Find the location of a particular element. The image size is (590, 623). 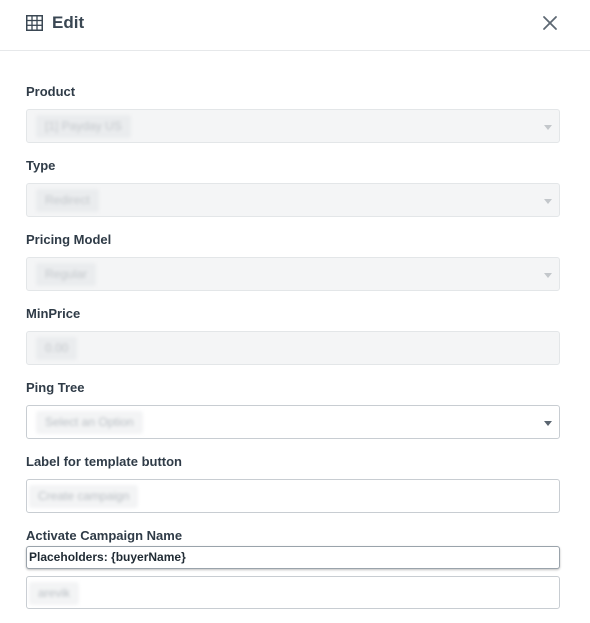

min-price-input: 0.00 is located at coordinates (293, 348).